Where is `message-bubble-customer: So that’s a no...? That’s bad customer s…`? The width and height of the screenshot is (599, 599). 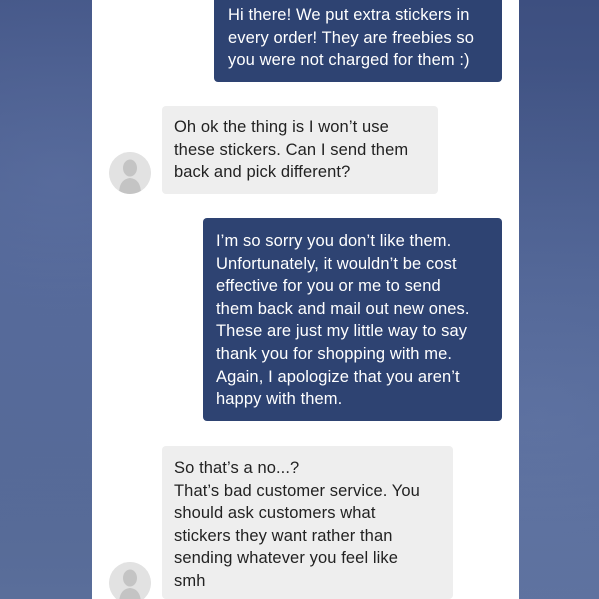
message-bubble-customer: So that’s a no...? That’s bad customer s… is located at coordinates (307, 522).